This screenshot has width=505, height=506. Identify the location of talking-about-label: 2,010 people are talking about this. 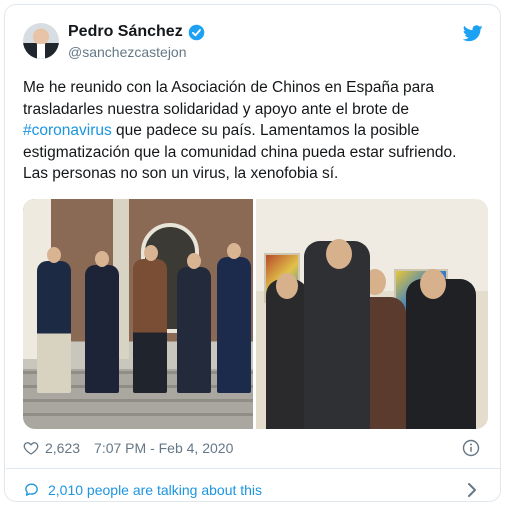
(155, 489).